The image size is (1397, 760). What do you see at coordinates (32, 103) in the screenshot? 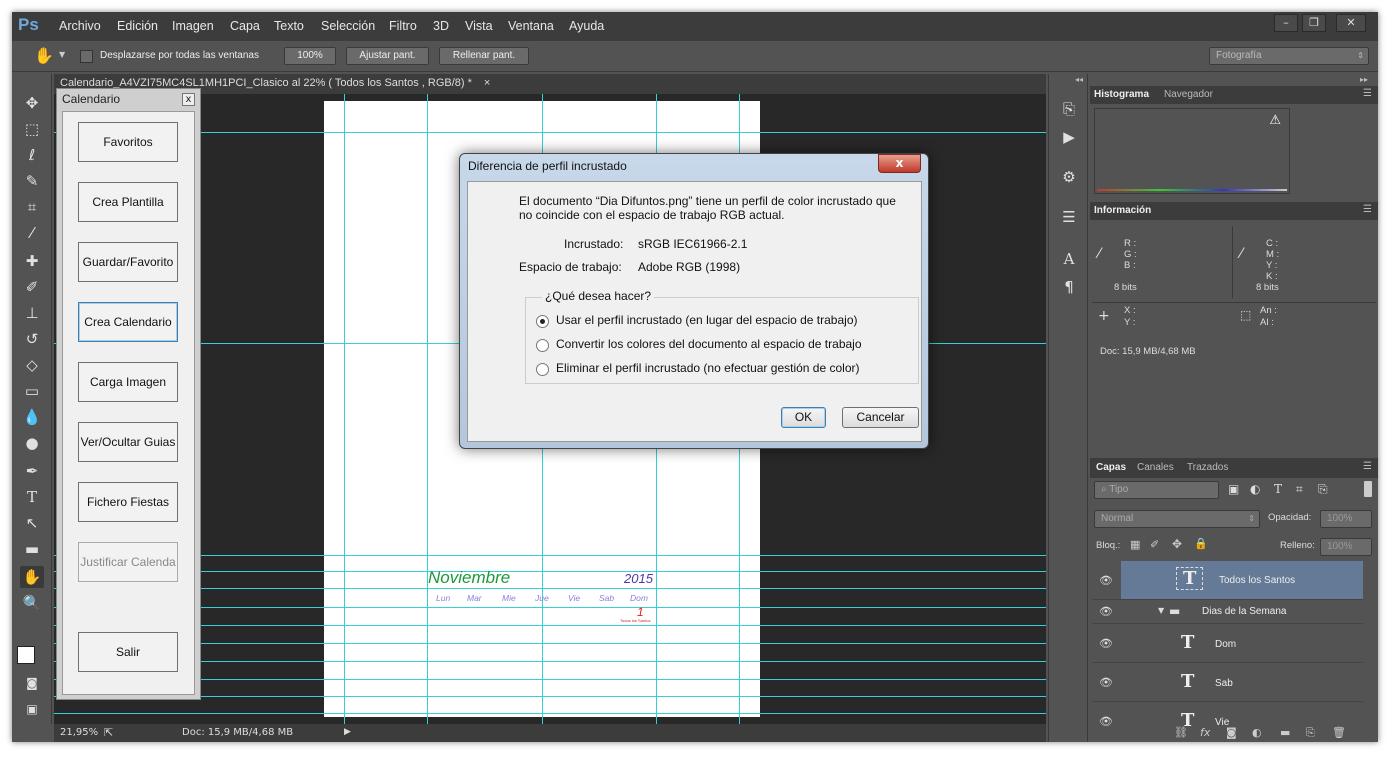
I see `move-tool-icon: ✥` at bounding box center [32, 103].